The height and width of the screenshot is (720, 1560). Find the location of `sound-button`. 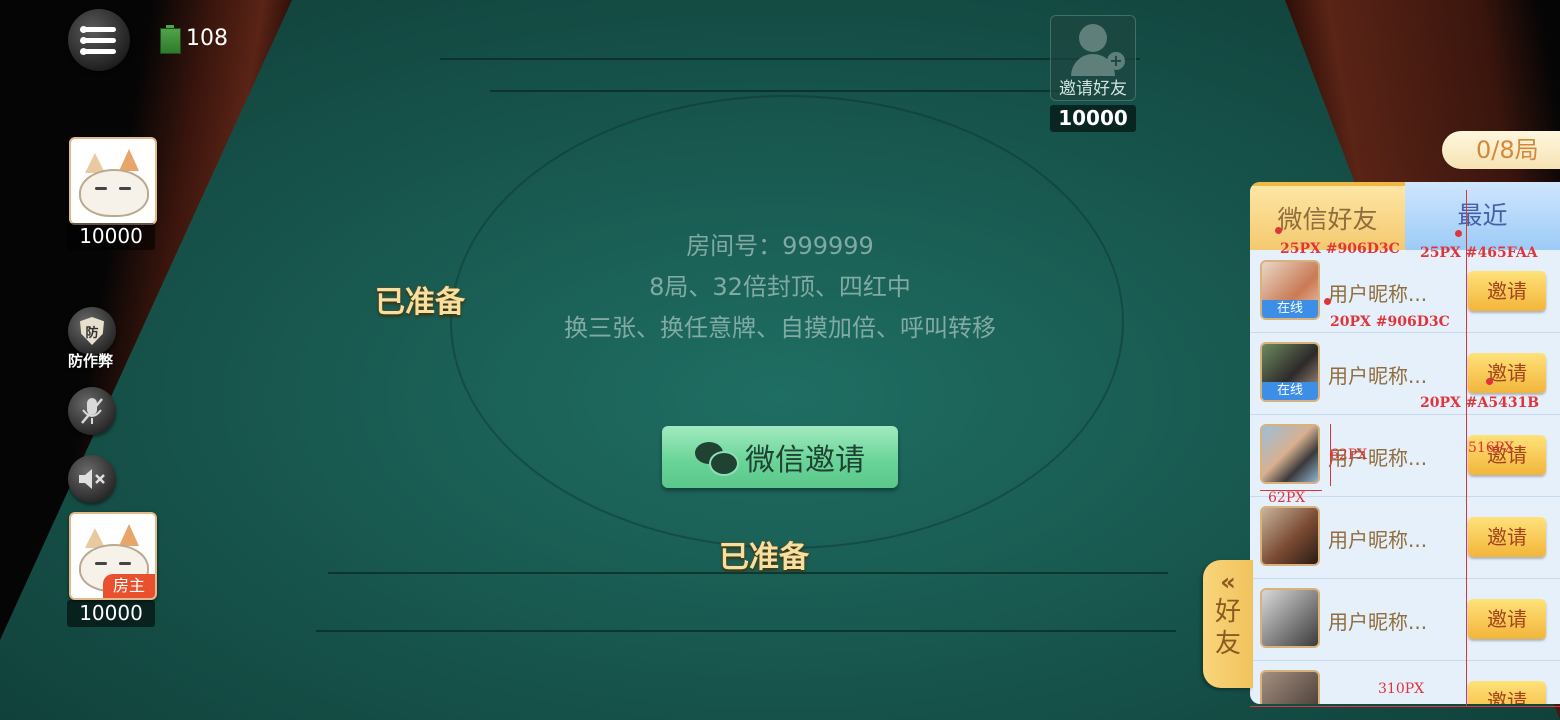

sound-button is located at coordinates (92, 479).